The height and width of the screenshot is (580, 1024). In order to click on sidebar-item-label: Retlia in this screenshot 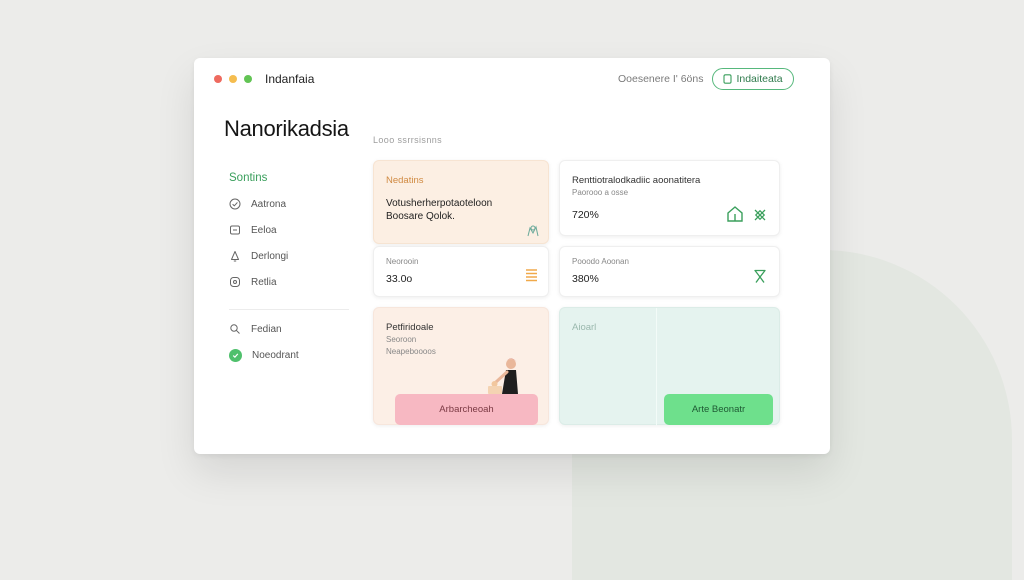, I will do `click(264, 282)`.